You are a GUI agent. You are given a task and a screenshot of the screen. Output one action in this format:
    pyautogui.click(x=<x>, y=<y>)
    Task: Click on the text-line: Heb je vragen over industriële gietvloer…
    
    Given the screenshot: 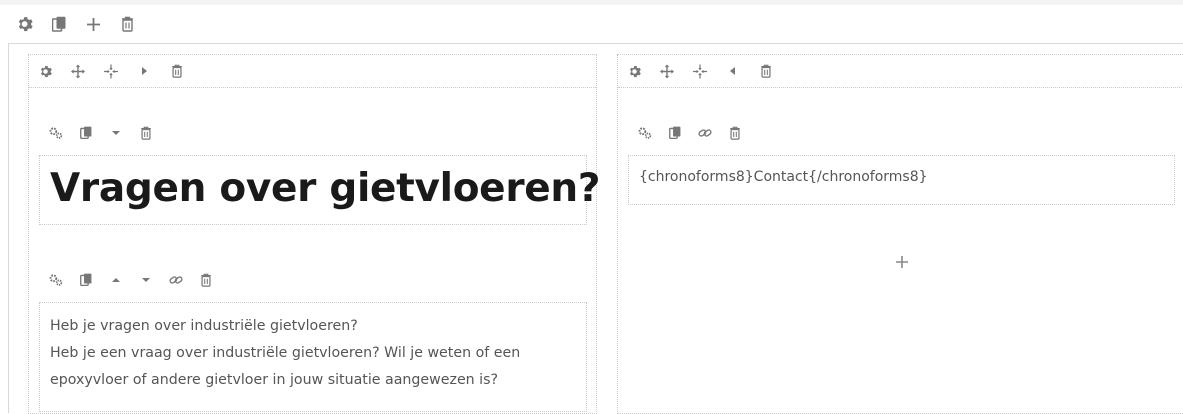 What is the action you would take?
    pyautogui.click(x=204, y=326)
    